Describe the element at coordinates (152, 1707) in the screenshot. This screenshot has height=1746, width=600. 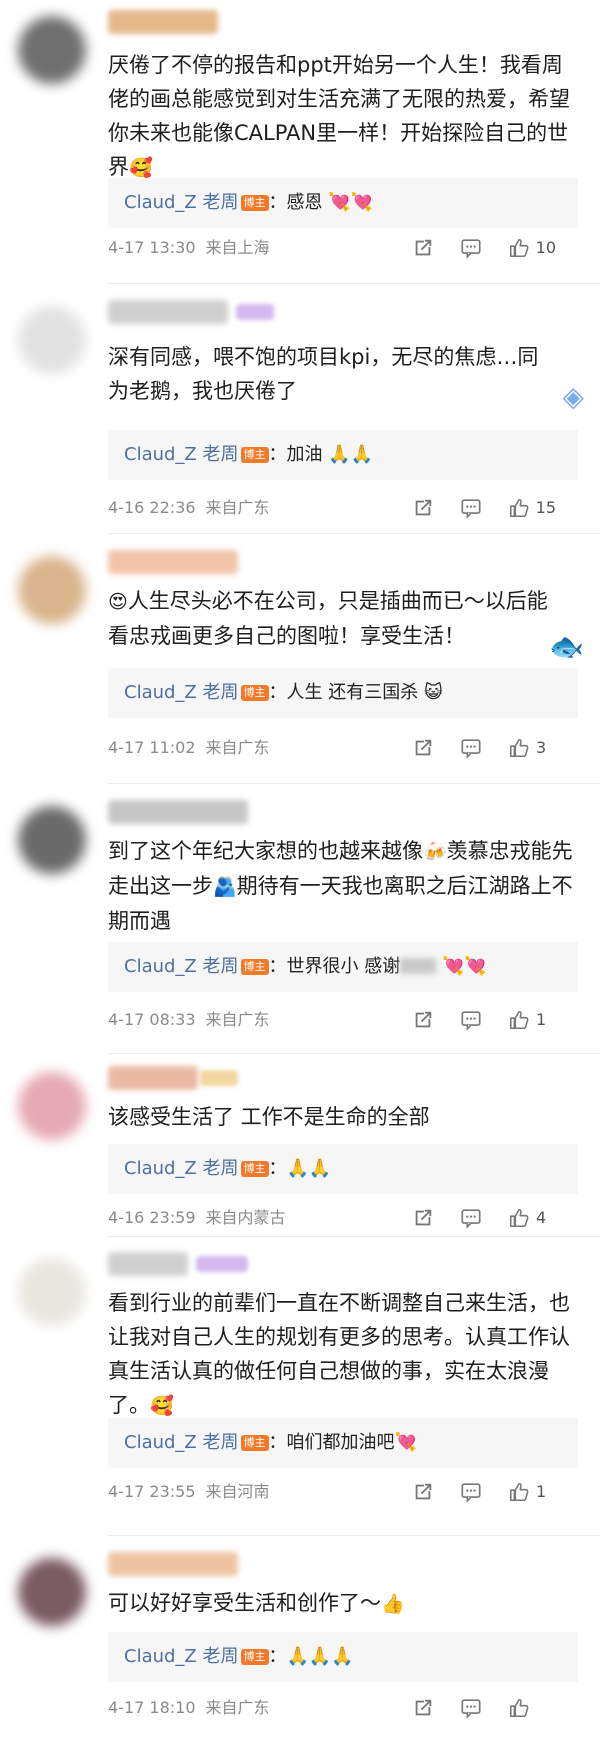
I see `timestamp: 4-17 18:10` at that location.